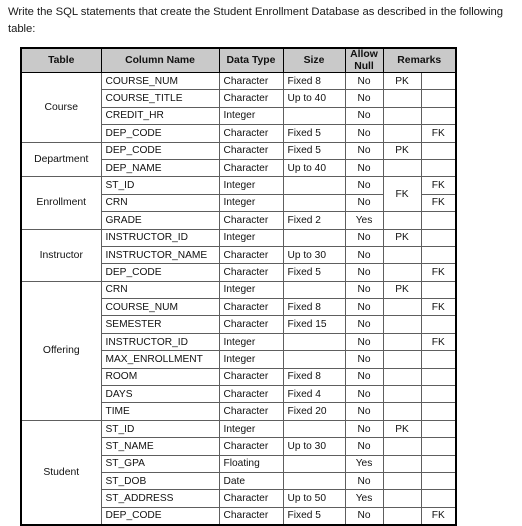  Describe the element at coordinates (251, 481) in the screenshot. I see `cell-data-type: Date` at that location.